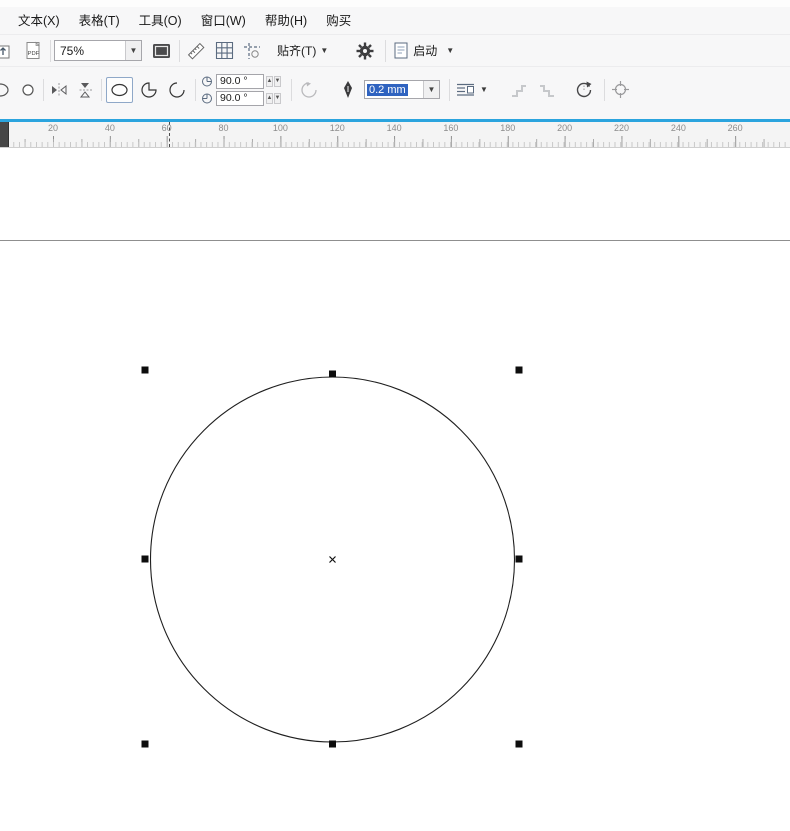 Image resolution: width=790 pixels, height=831 pixels. I want to click on change-direction-button, so click(309, 90).